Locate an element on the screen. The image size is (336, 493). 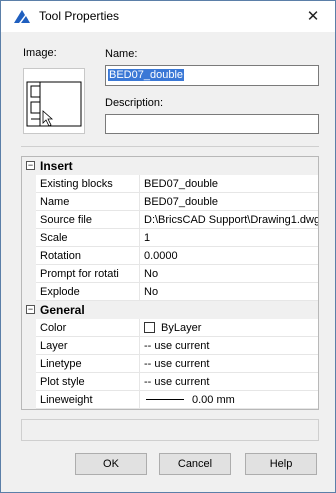
status-area is located at coordinates (170, 430).